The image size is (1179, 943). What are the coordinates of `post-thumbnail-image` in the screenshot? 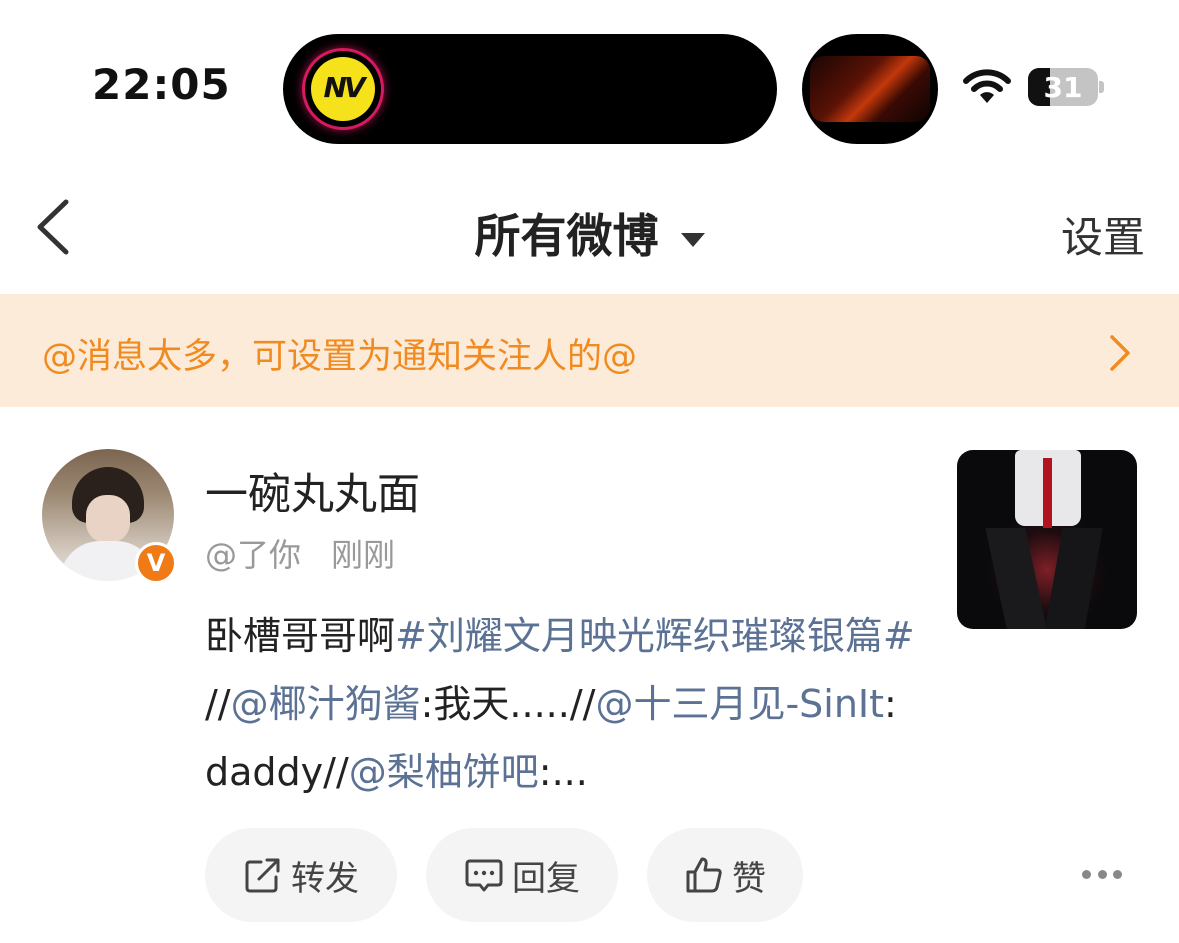 It's located at (1047, 539).